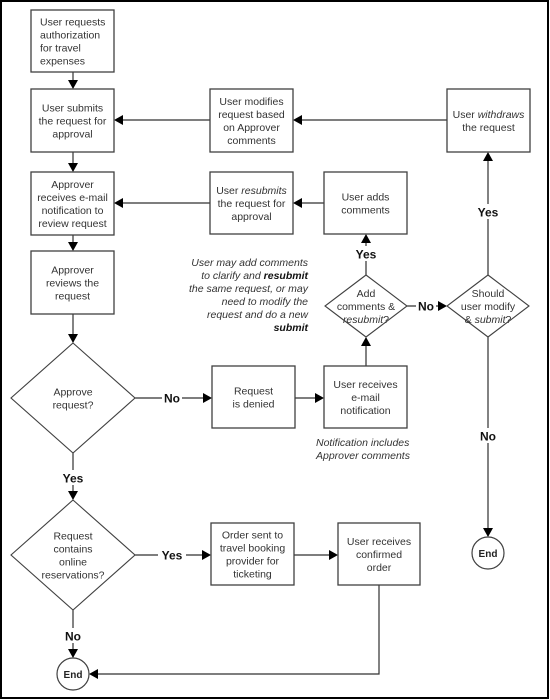 The height and width of the screenshot is (700, 550). I want to click on annotation-line: submit, so click(291, 328).